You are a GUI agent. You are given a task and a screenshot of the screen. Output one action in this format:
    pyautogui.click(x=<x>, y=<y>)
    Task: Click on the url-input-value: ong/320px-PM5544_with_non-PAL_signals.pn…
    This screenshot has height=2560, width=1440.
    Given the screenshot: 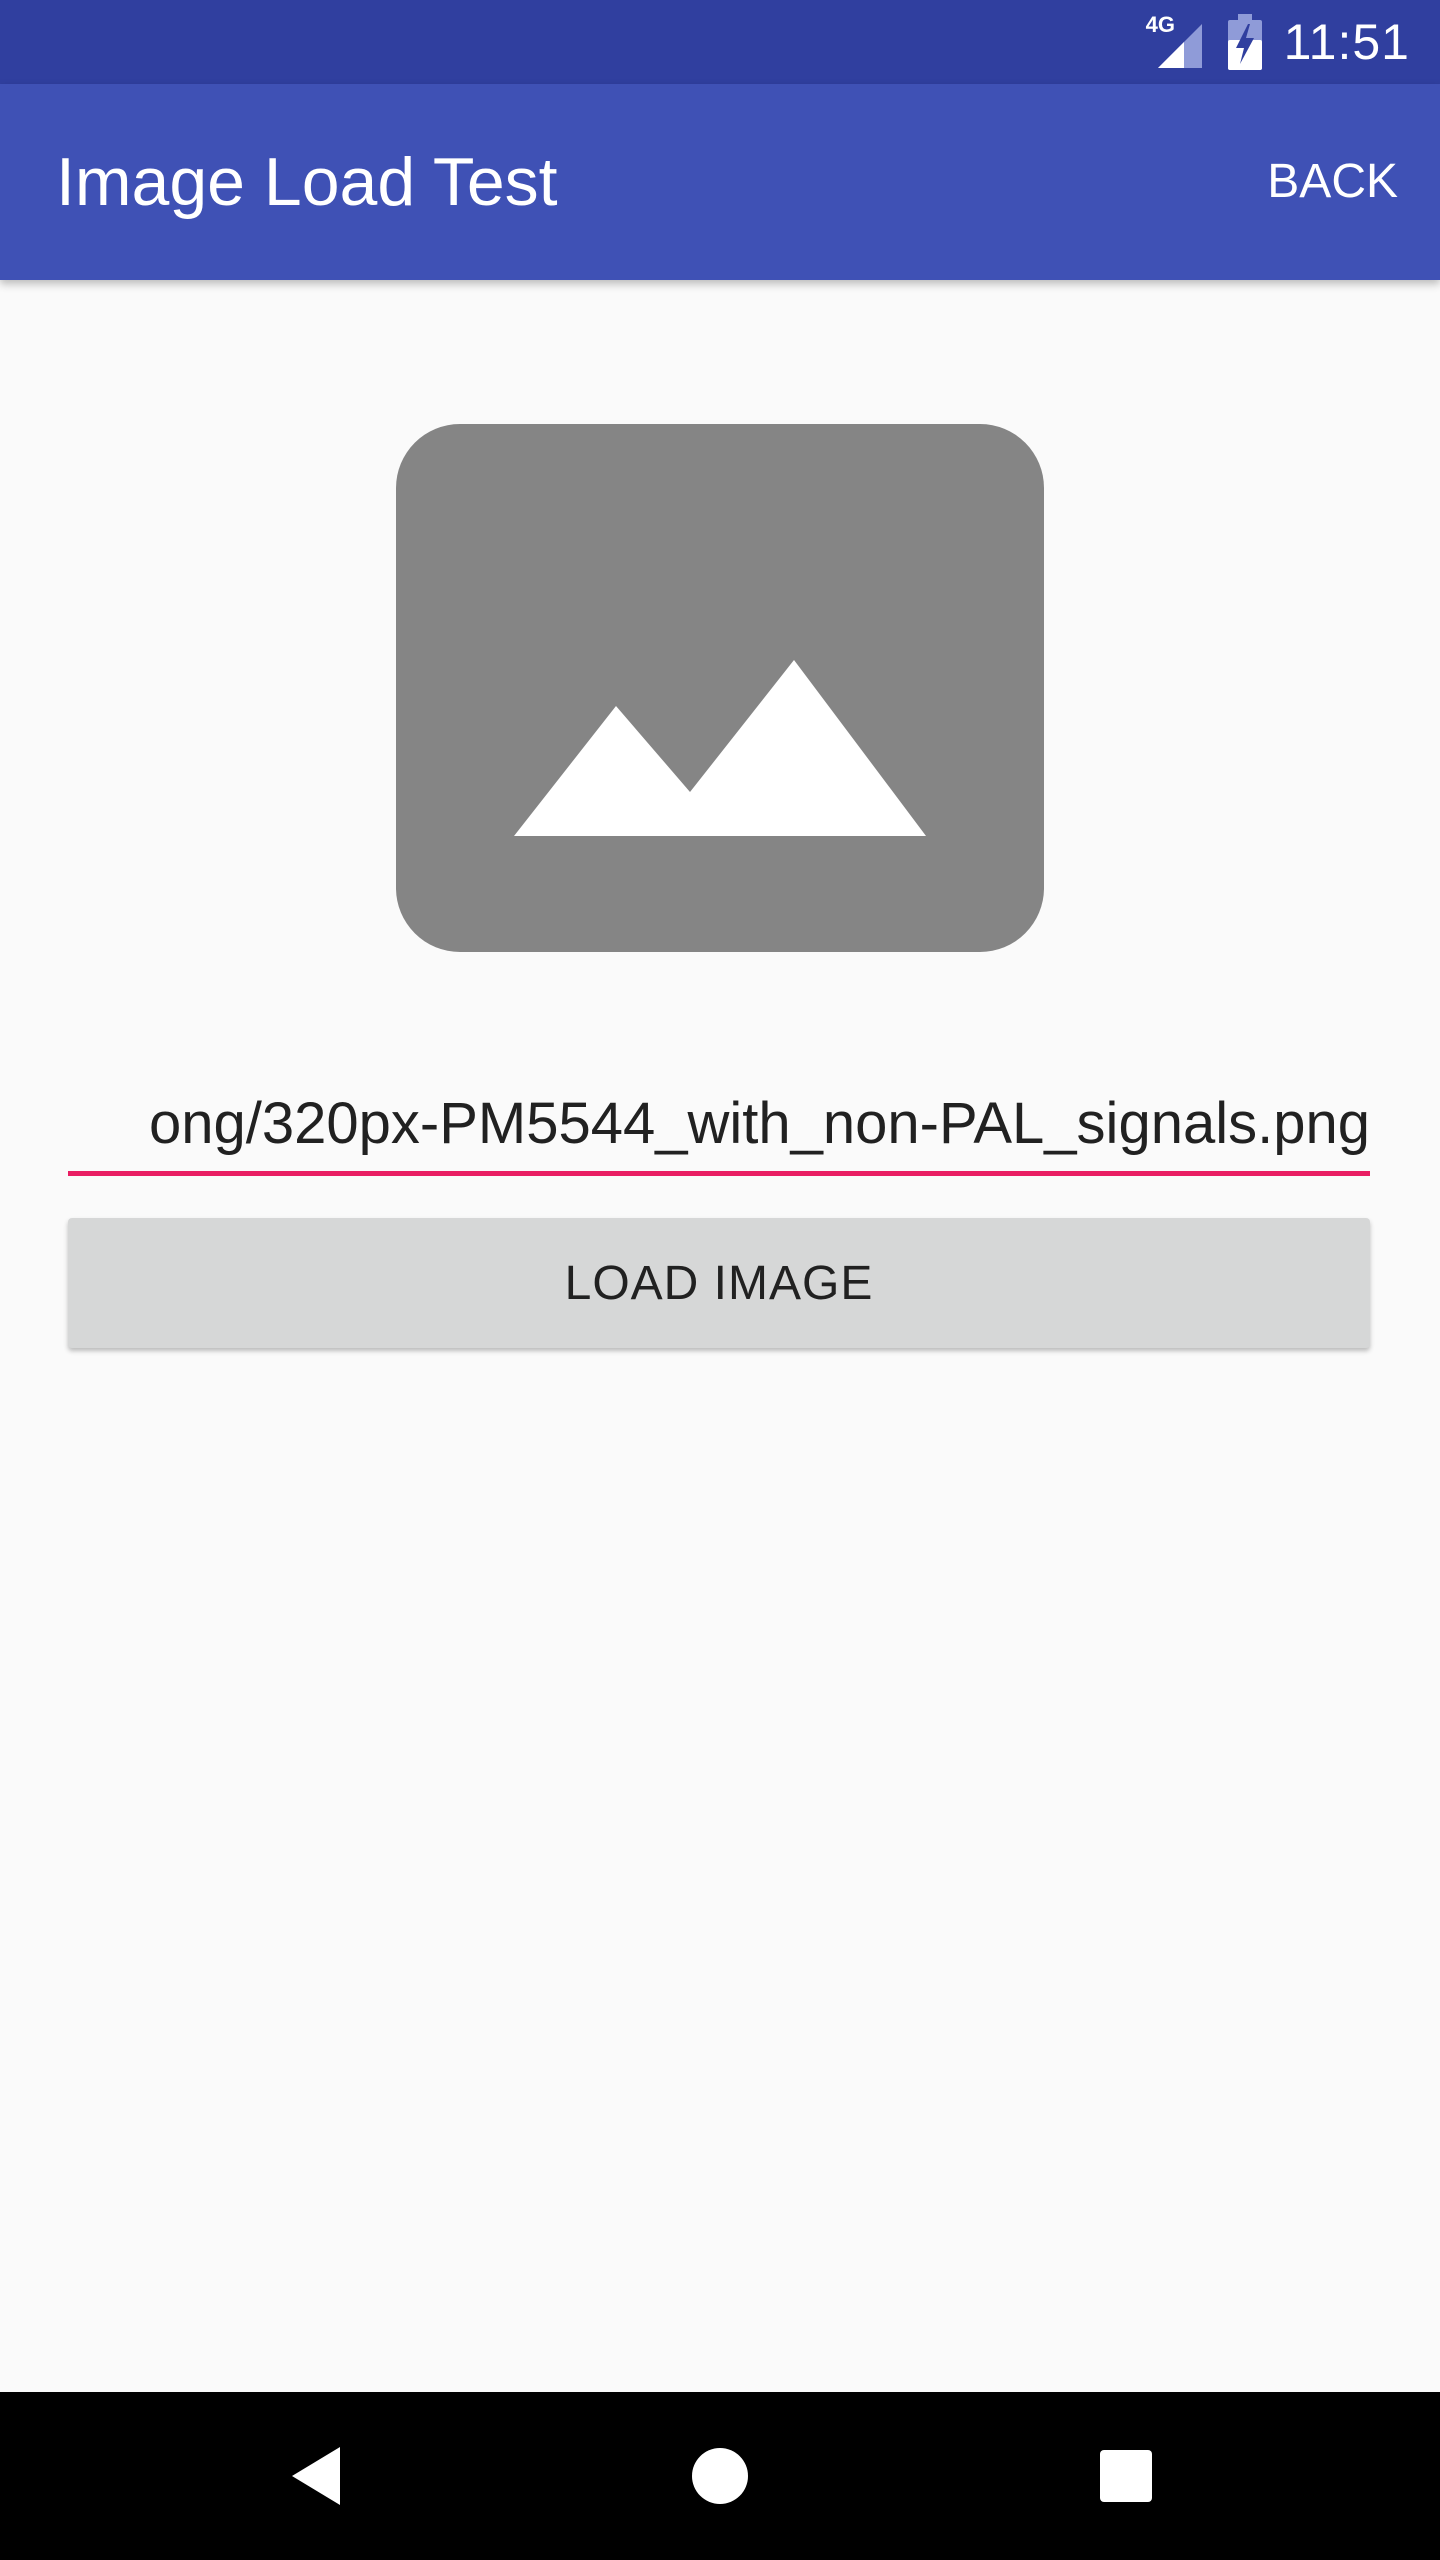 What is the action you would take?
    pyautogui.click(x=759, y=1123)
    